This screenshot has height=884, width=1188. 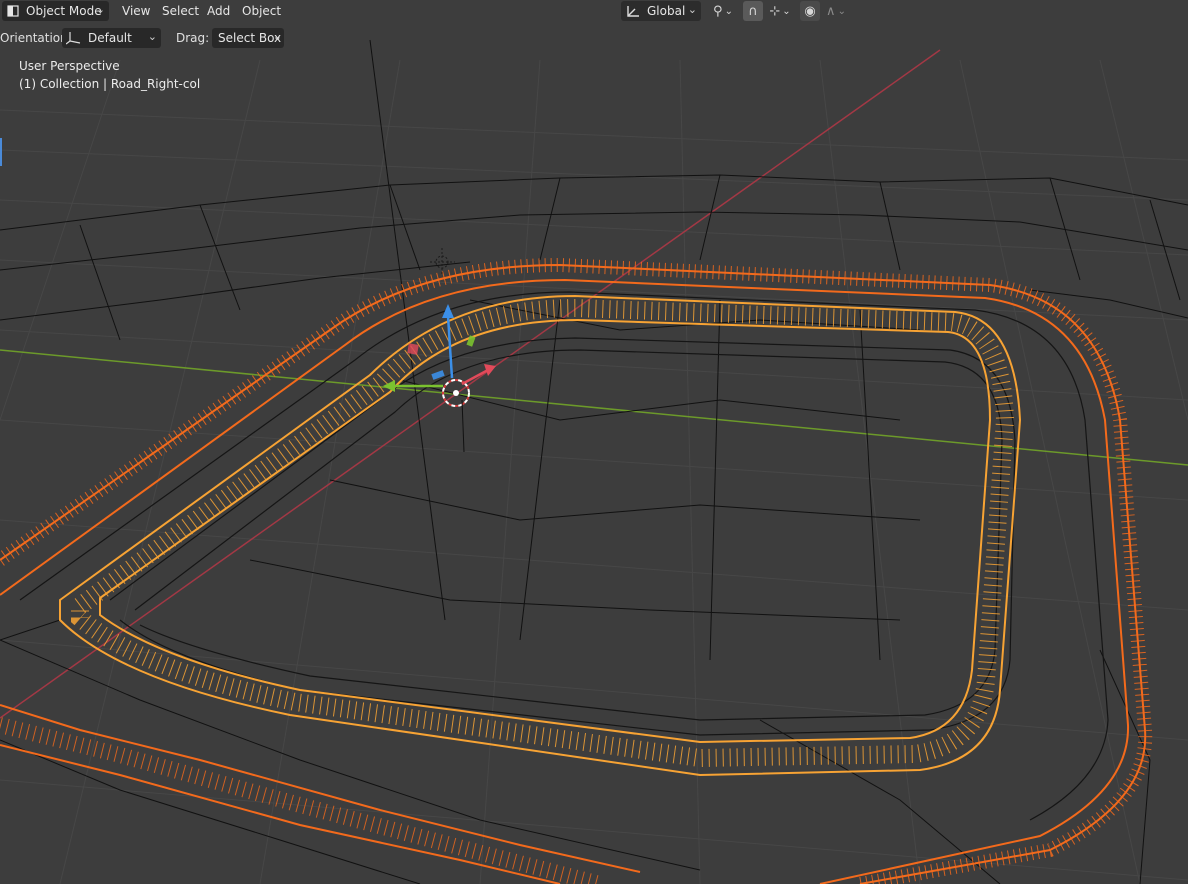 What do you see at coordinates (69, 66) in the screenshot?
I see `perspective-label: User Perspective` at bounding box center [69, 66].